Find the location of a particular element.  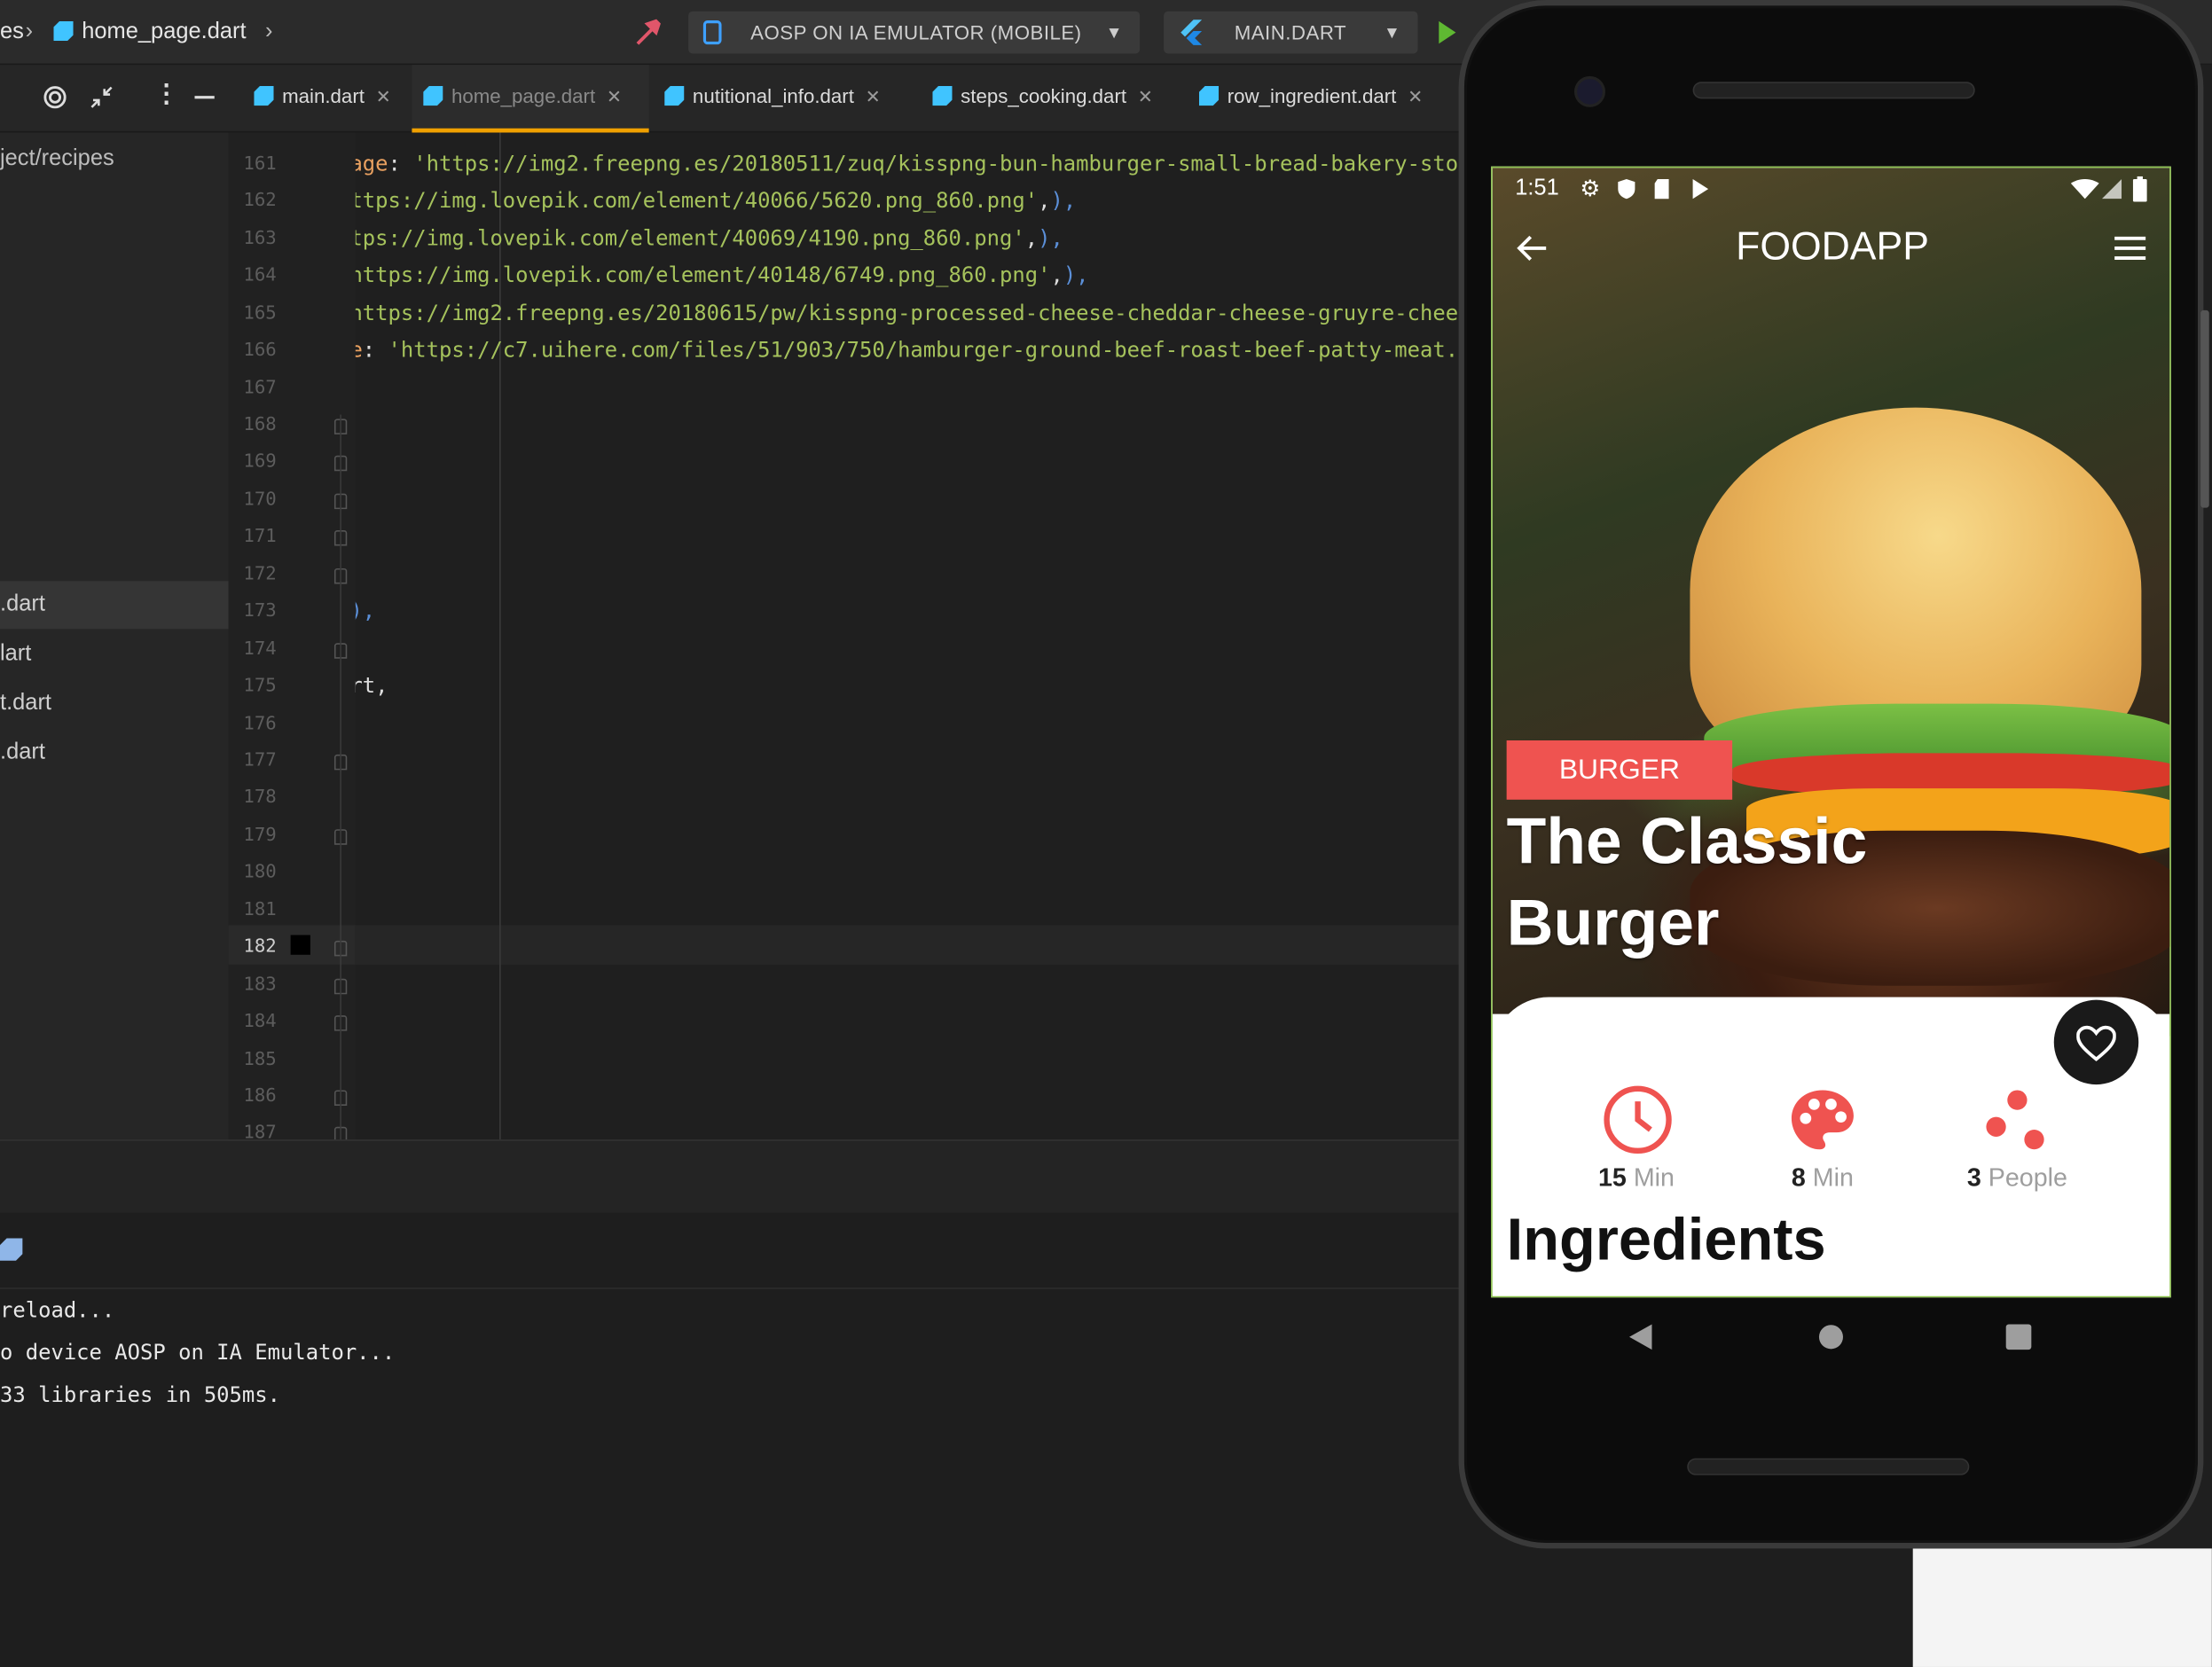

breadcrumb-file-label: home_page.dart is located at coordinates (164, 32).